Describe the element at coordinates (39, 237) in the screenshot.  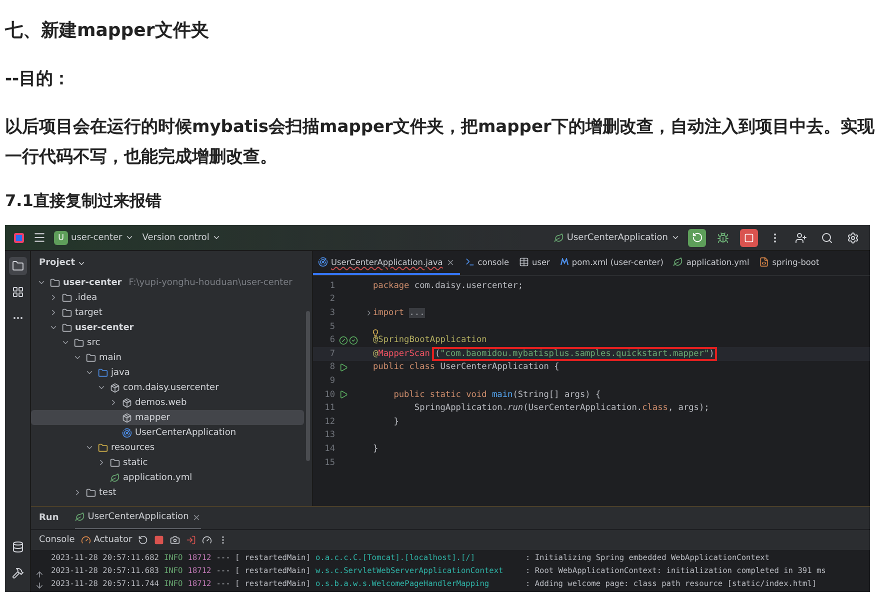
I see `menu-icon` at that location.